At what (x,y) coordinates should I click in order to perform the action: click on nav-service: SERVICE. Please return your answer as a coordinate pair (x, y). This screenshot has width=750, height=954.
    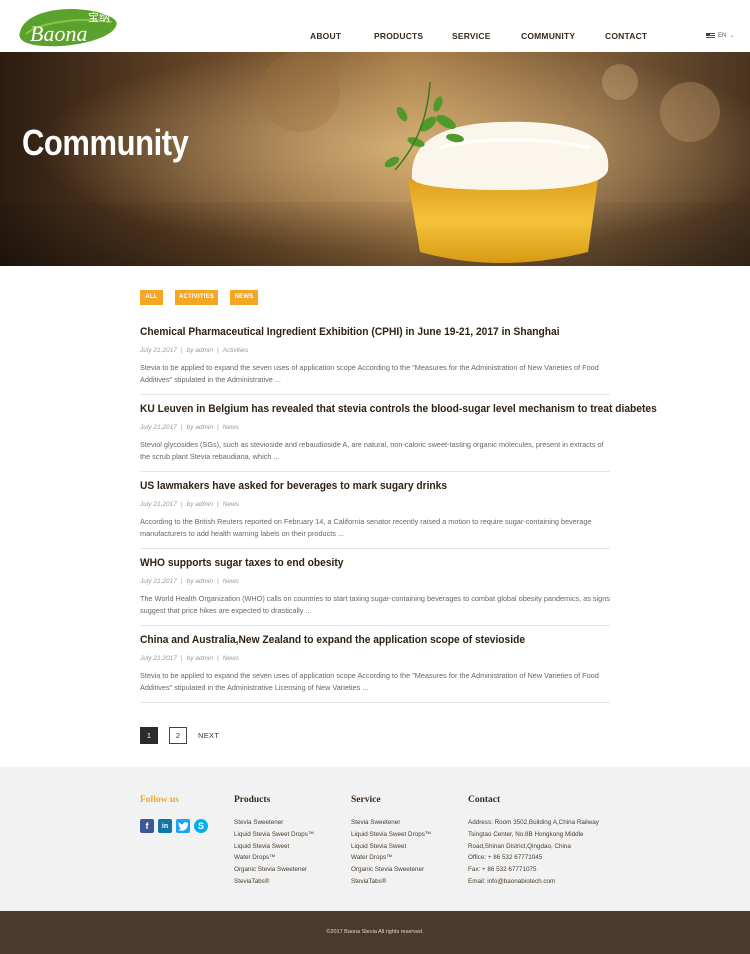
    Looking at the image, I should click on (471, 36).